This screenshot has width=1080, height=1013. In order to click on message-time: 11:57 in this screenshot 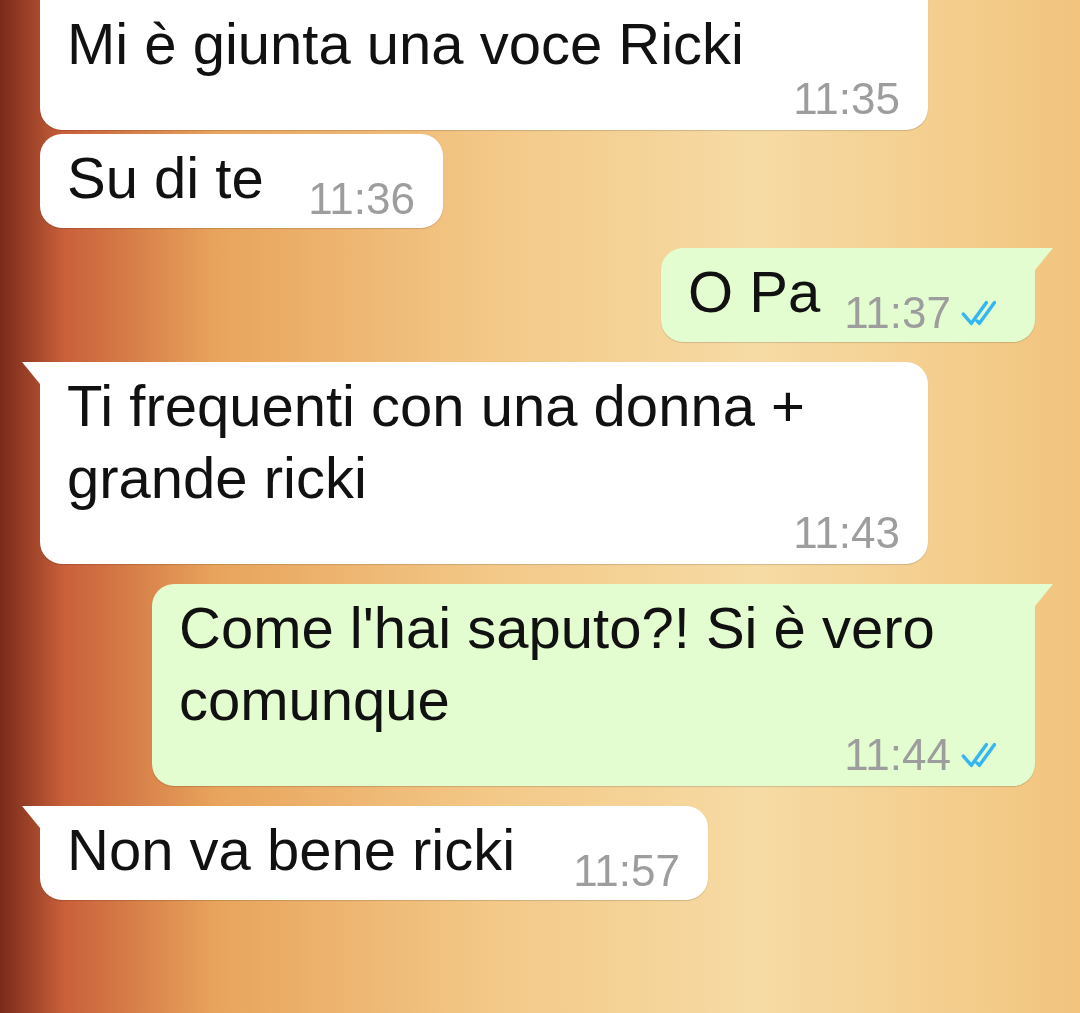, I will do `click(626, 871)`.